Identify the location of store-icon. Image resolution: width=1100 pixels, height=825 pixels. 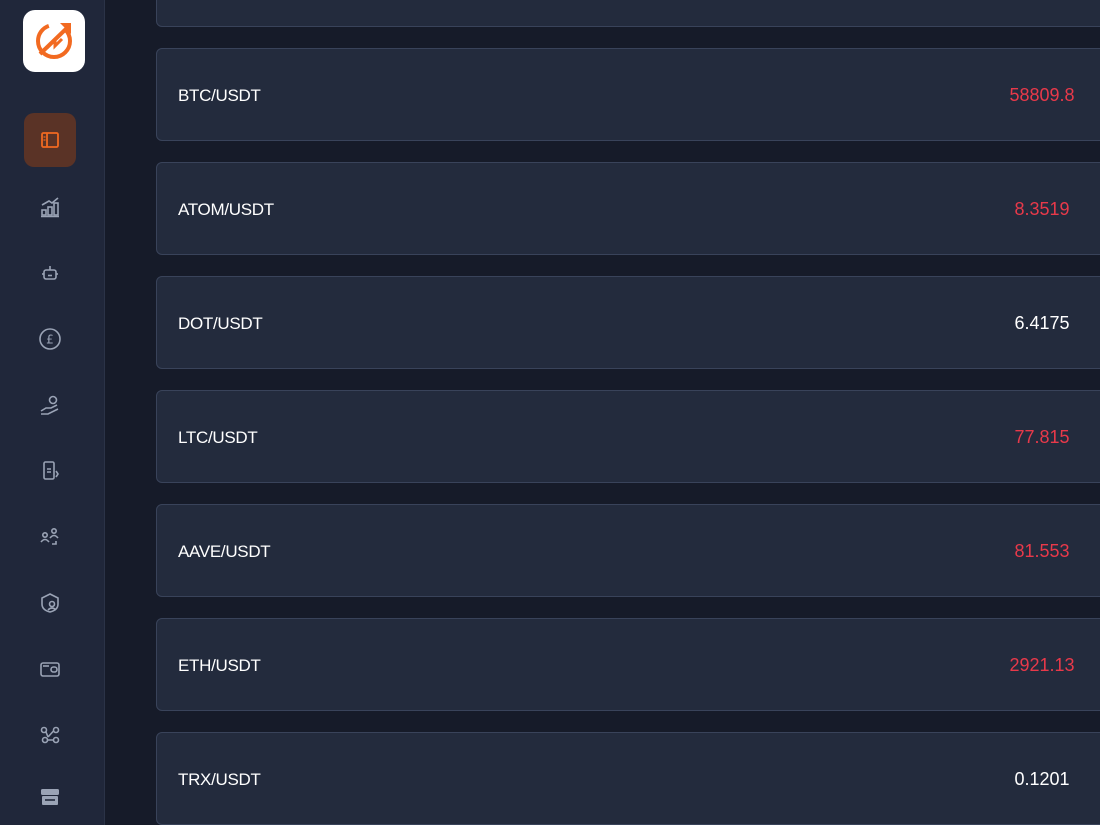
(50, 797).